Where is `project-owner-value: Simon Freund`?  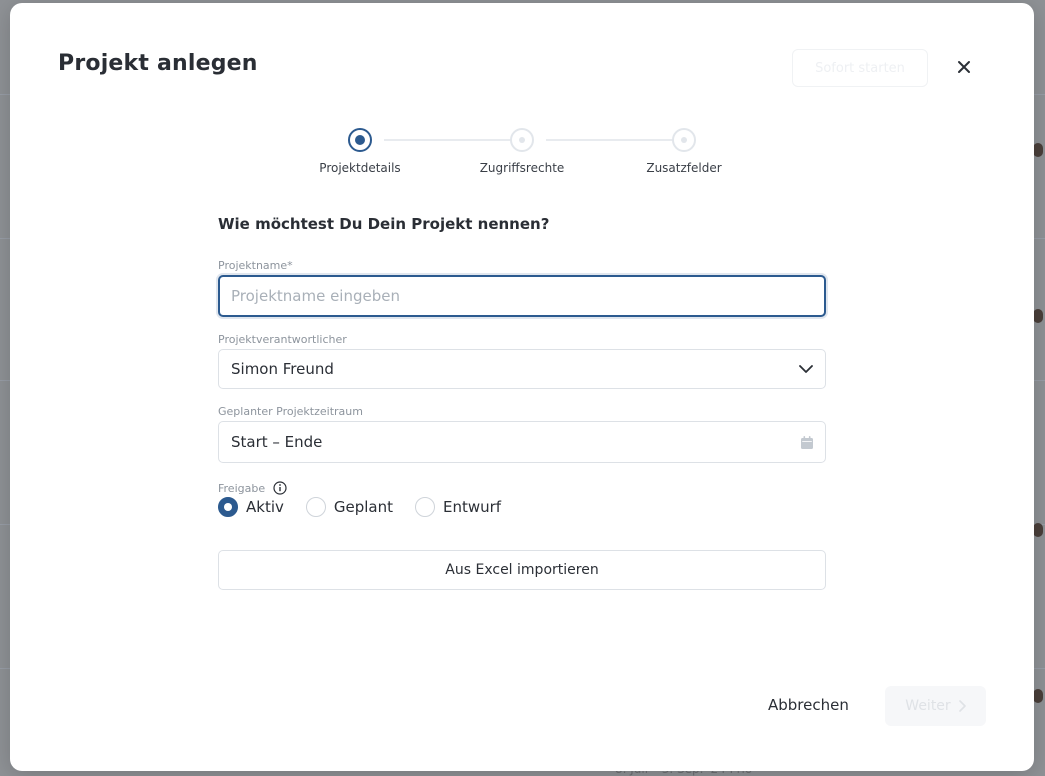
project-owner-value: Simon Freund is located at coordinates (282, 369).